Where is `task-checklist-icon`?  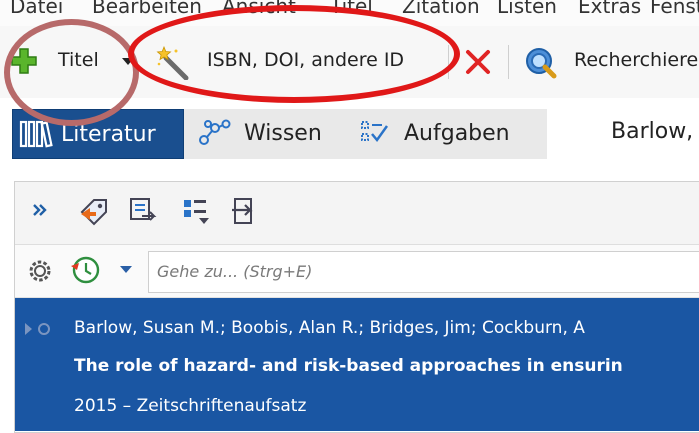 task-checklist-icon is located at coordinates (376, 133).